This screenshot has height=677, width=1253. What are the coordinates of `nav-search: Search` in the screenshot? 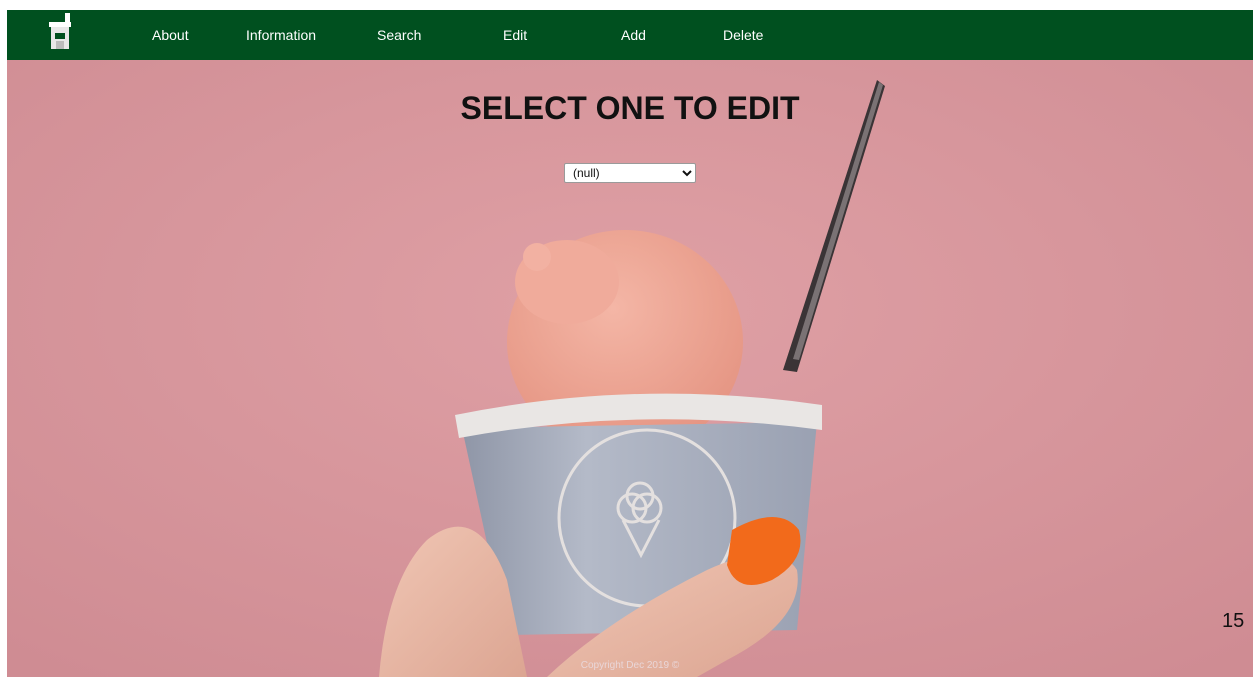 It's located at (399, 35).